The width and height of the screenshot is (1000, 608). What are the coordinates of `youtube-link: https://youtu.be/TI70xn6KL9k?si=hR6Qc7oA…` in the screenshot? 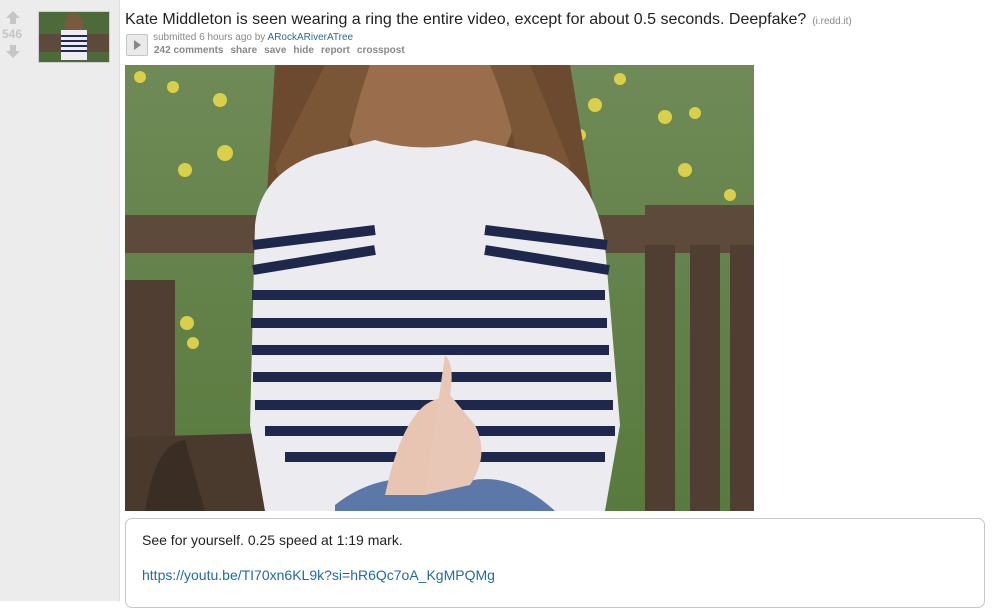 It's located at (318, 575).